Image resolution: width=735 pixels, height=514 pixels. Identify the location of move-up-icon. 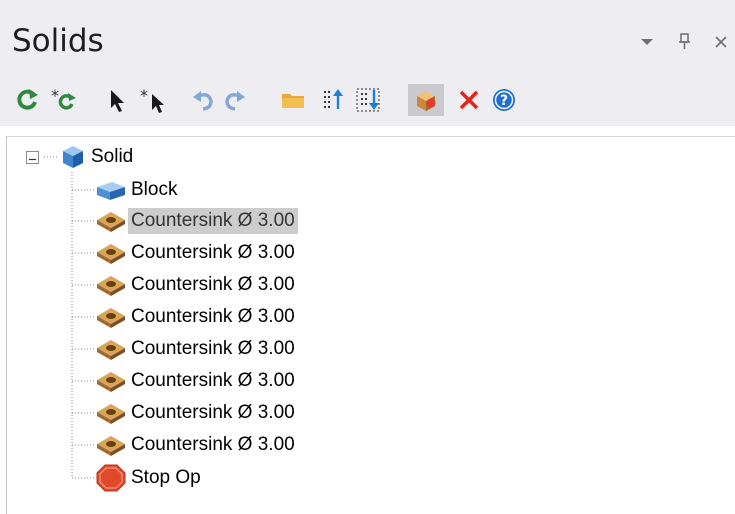
(333, 100).